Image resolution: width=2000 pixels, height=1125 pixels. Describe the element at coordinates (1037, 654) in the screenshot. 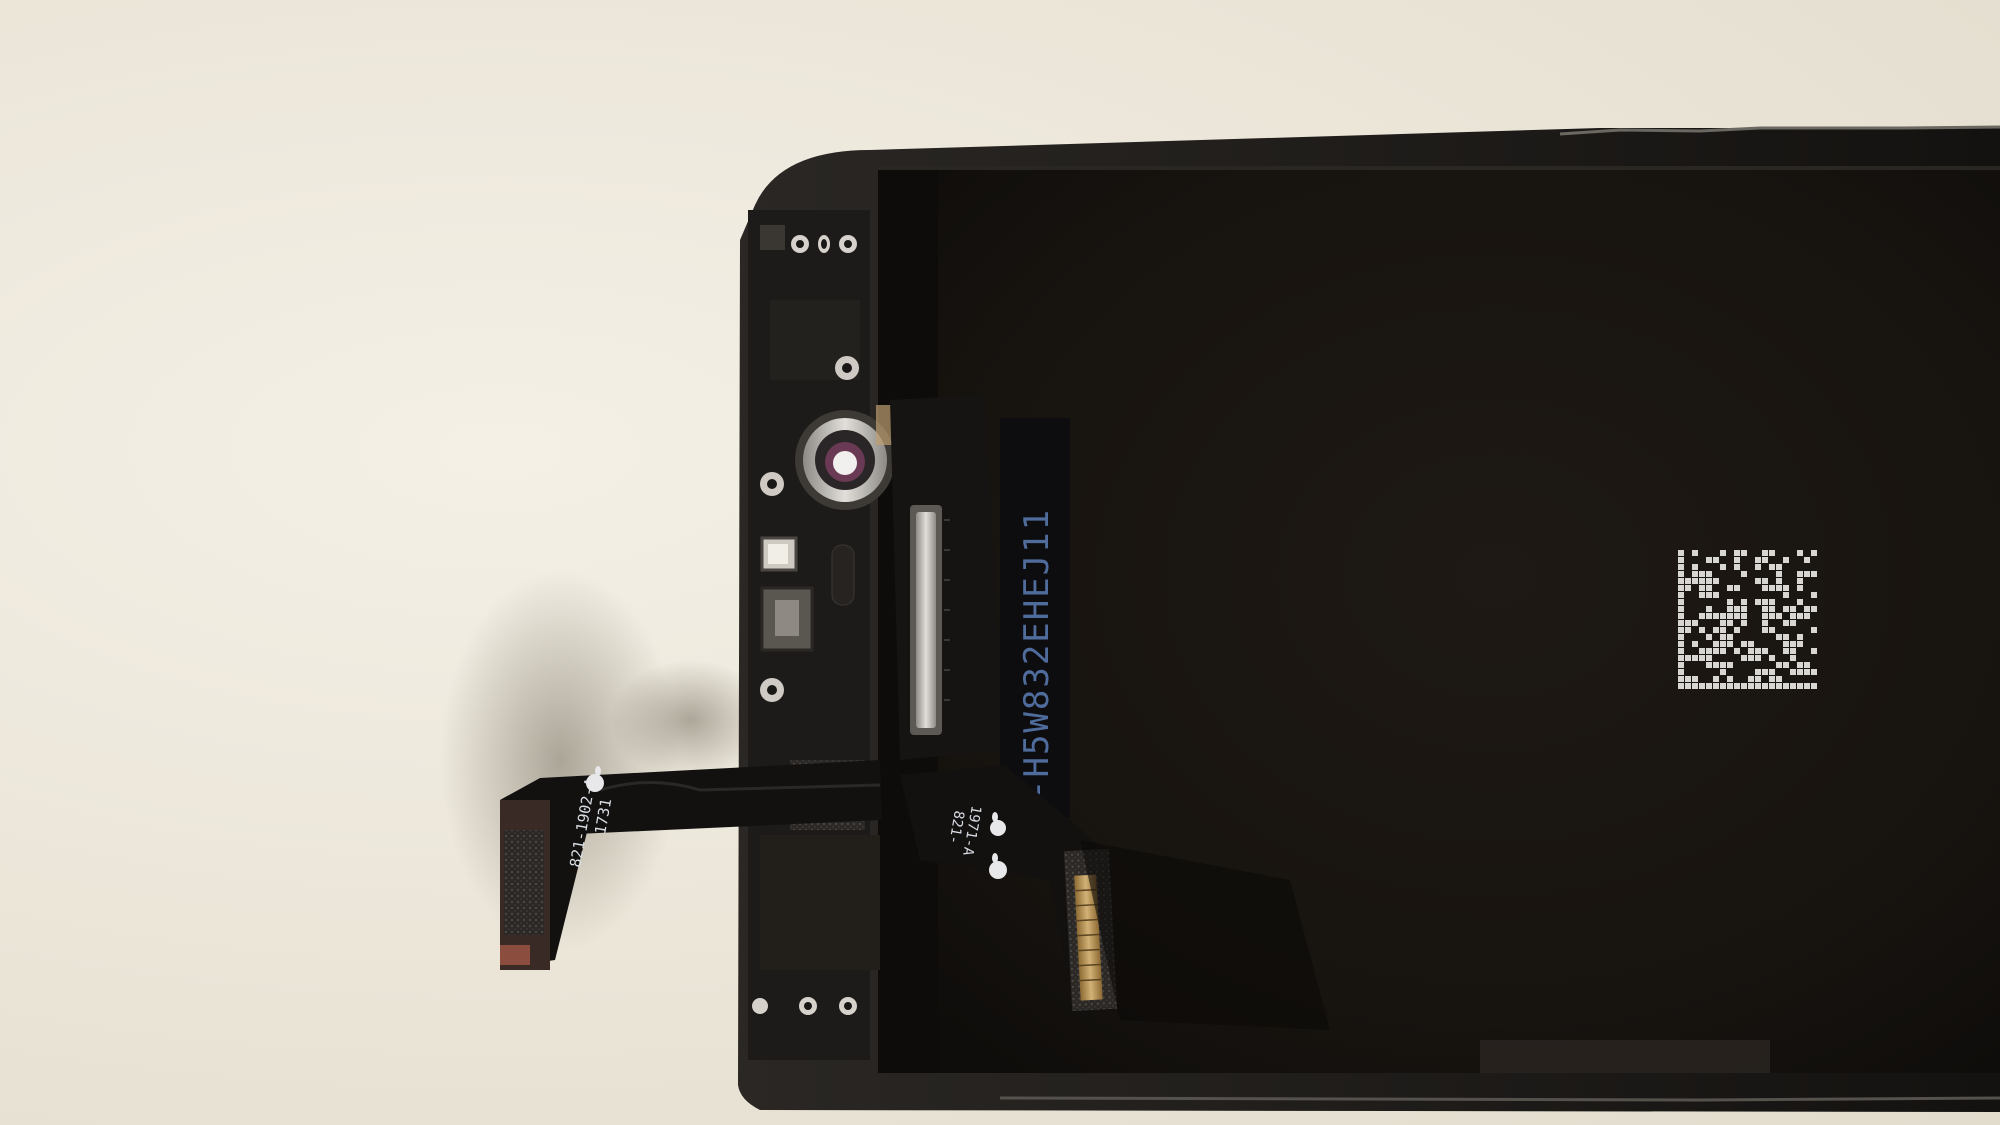

I see `serial-number: -H5W832EHEJ11` at that location.